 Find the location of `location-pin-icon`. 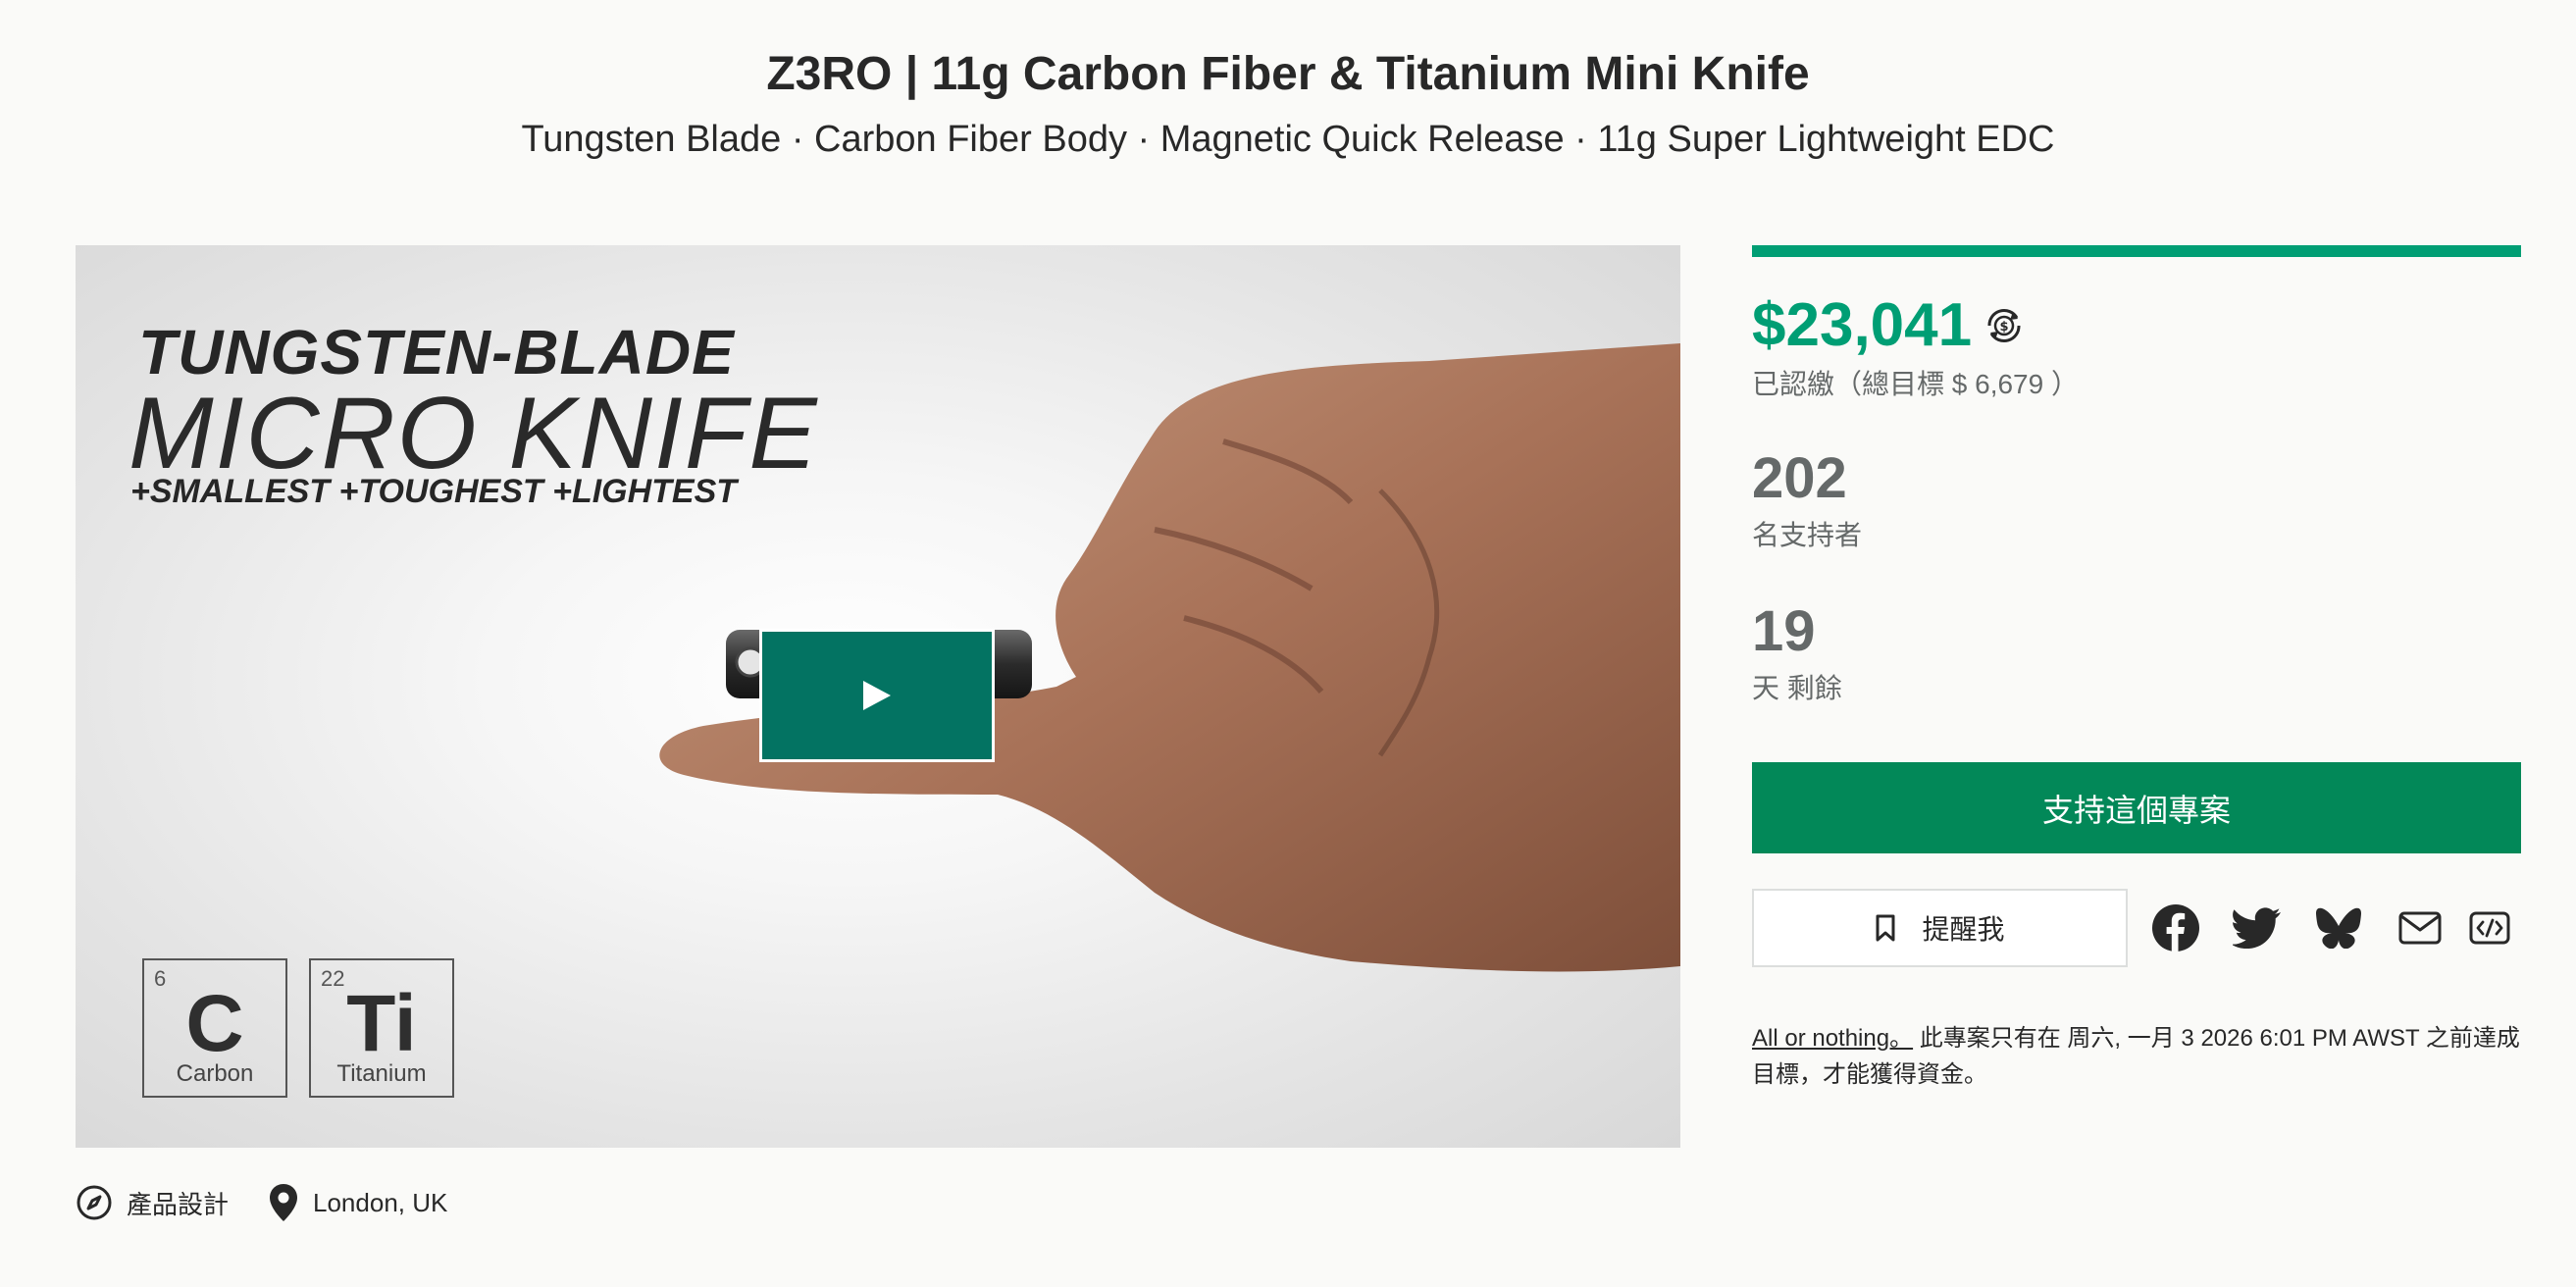

location-pin-icon is located at coordinates (284, 1202).